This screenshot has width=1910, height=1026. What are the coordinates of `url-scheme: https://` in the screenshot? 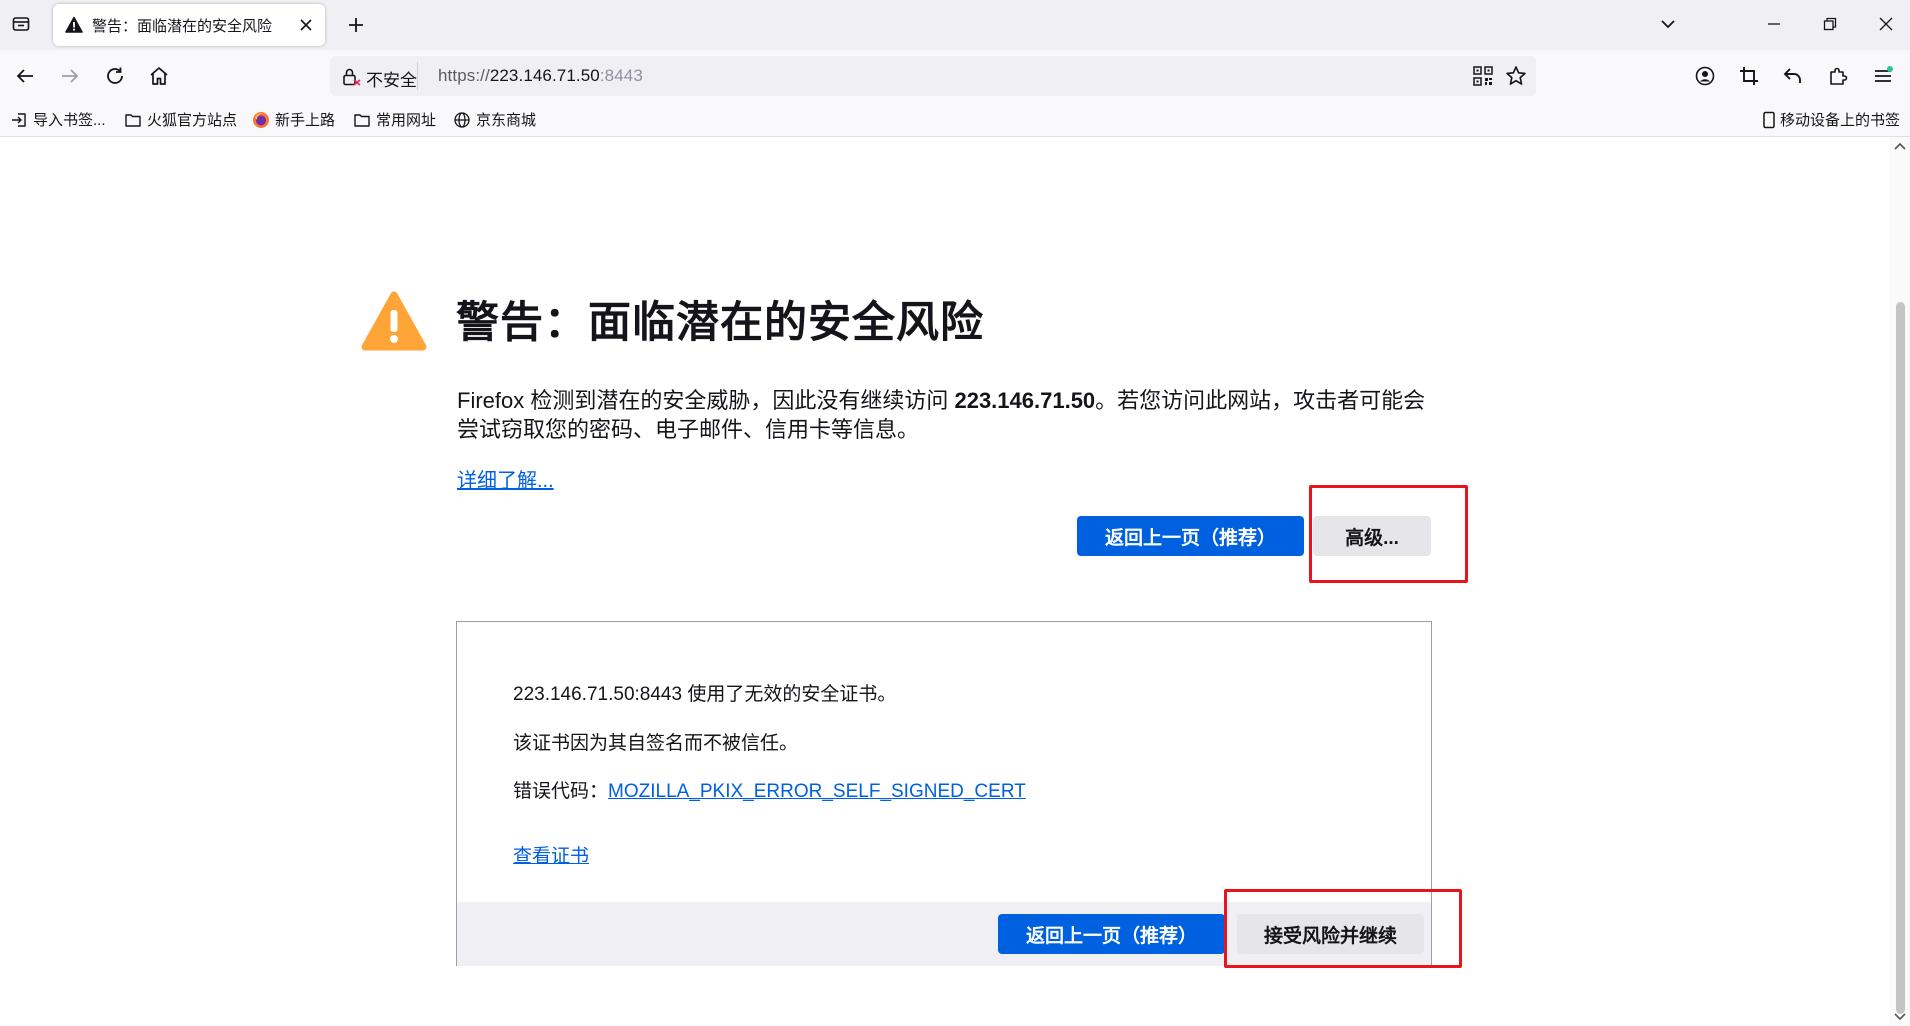 It's located at (464, 75).